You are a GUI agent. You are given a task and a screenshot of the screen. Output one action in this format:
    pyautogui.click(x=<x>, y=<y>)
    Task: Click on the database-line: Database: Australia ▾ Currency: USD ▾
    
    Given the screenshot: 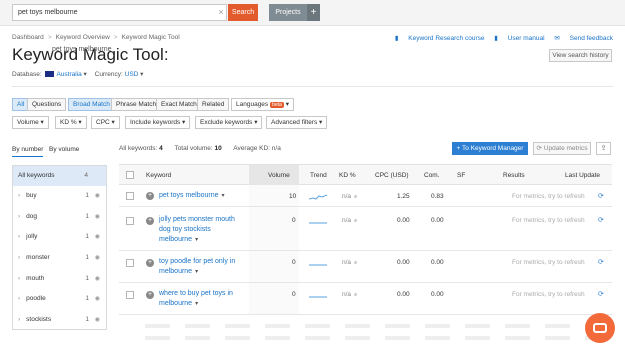 What is the action you would take?
    pyautogui.click(x=78, y=74)
    